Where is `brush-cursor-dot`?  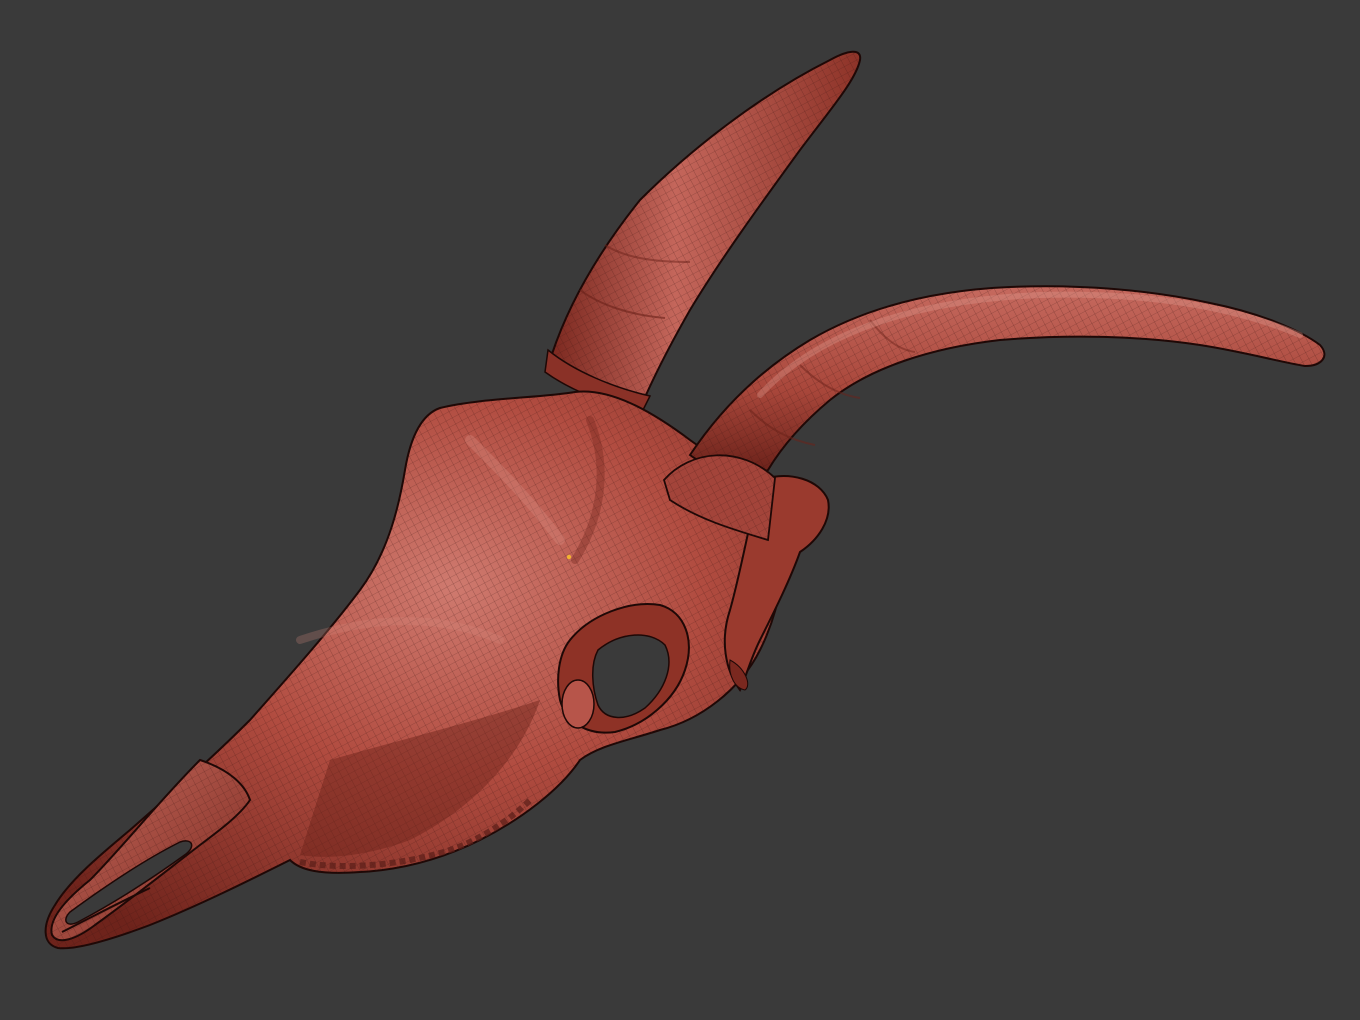
brush-cursor-dot is located at coordinates (569, 557).